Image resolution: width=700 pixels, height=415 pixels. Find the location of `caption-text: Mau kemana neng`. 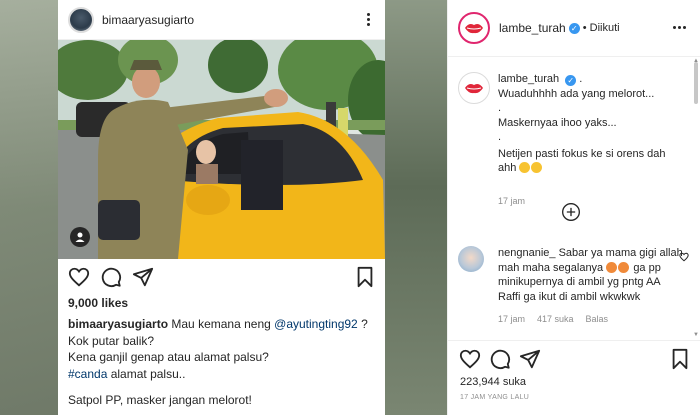

caption-text: Mau kemana neng is located at coordinates (221, 324).